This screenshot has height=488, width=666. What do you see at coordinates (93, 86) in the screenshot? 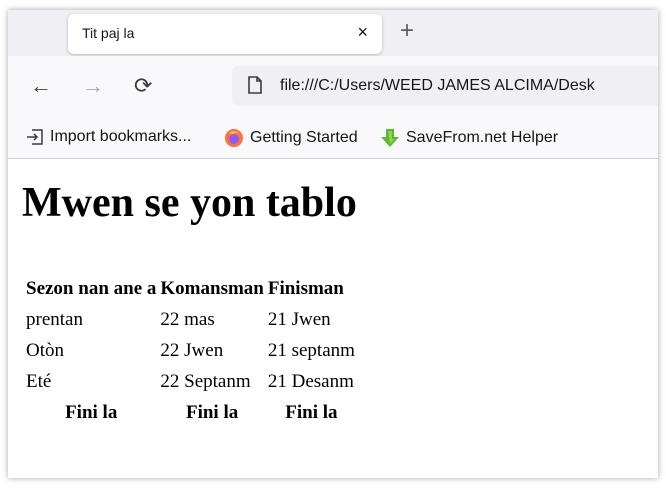
I see `forward-arrow-icon: →` at bounding box center [93, 86].